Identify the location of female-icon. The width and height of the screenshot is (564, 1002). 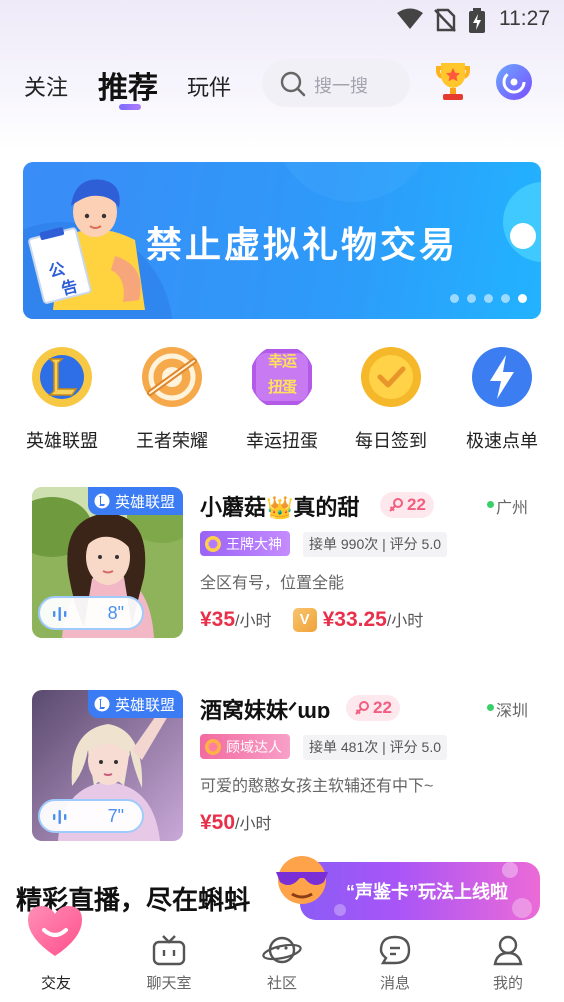
(362, 708).